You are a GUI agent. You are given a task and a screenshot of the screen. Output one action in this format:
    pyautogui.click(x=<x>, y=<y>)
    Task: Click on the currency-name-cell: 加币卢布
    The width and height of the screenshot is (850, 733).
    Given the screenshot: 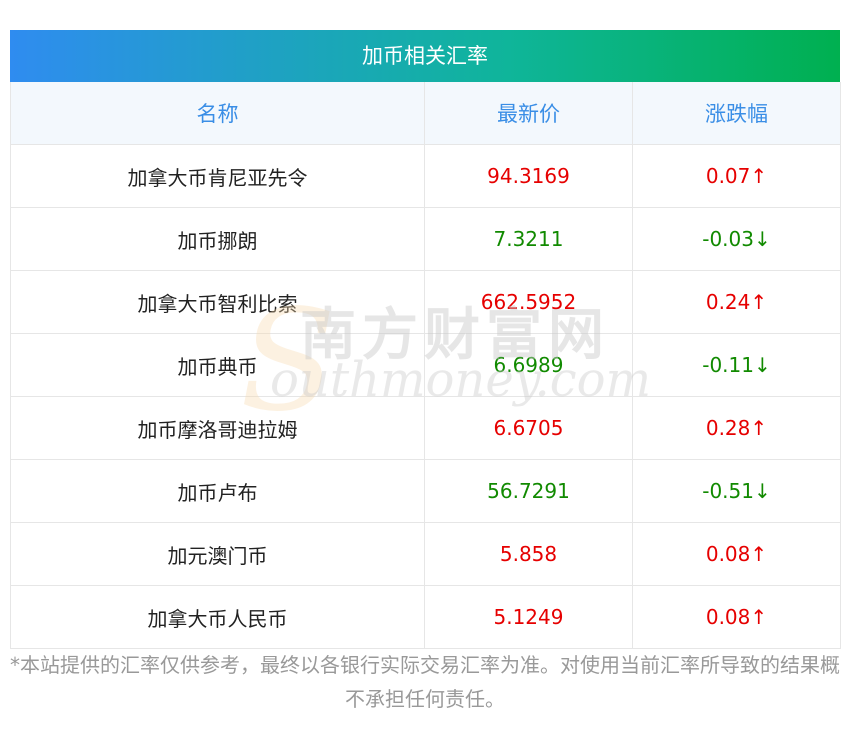 What is the action you would take?
    pyautogui.click(x=217, y=491)
    